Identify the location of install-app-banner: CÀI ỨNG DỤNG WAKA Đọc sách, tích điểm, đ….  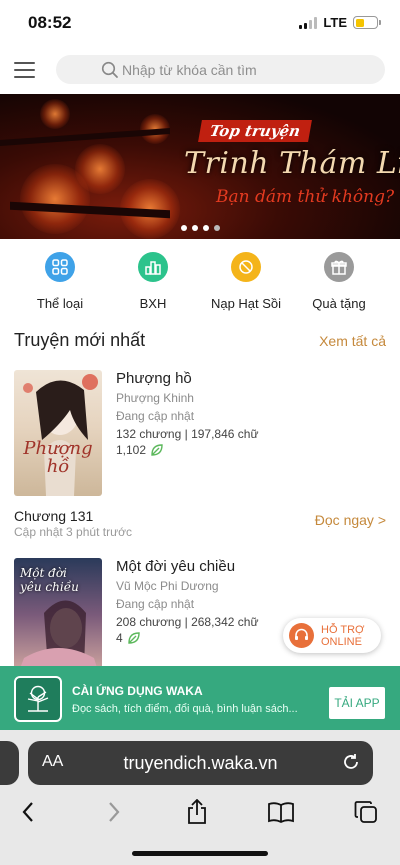
(200, 698).